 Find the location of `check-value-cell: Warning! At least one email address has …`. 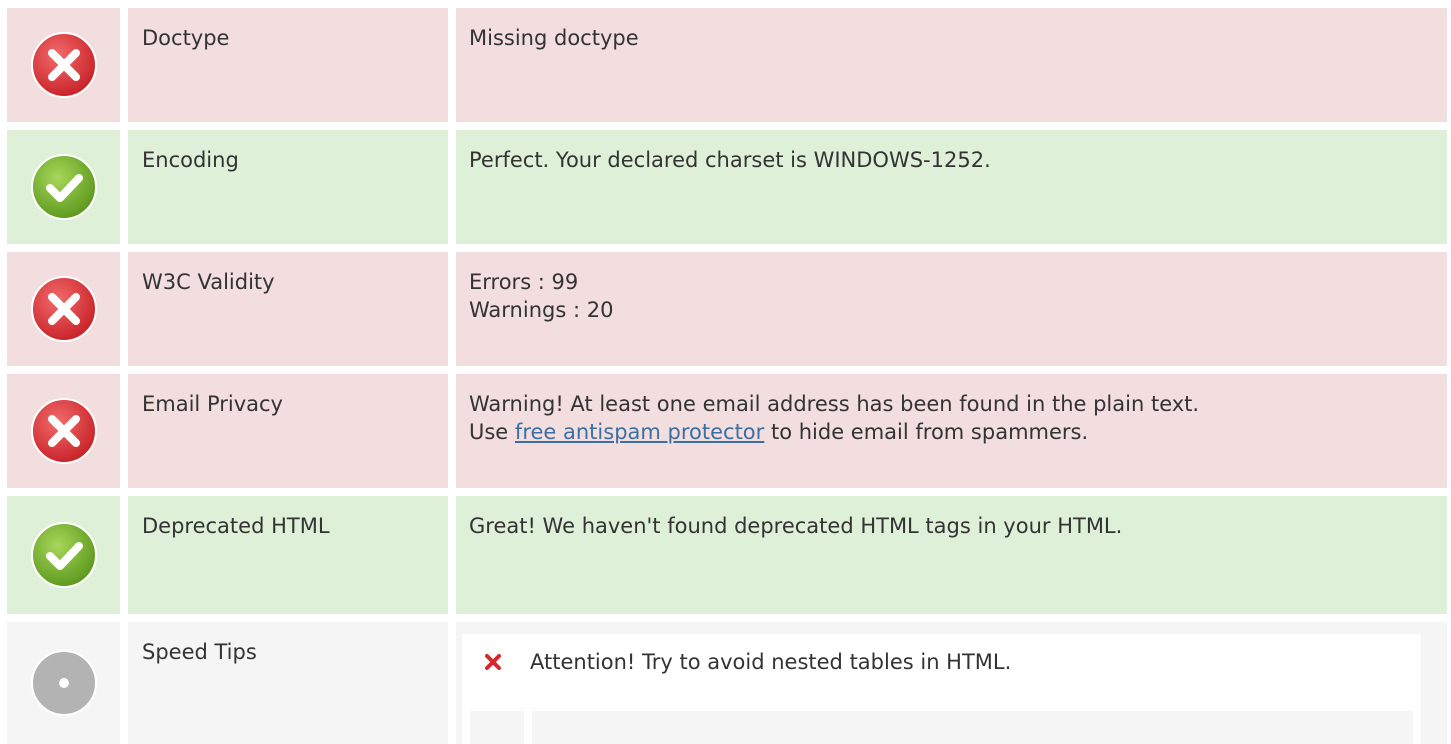

check-value-cell: Warning! At least one email address has … is located at coordinates (951, 431).